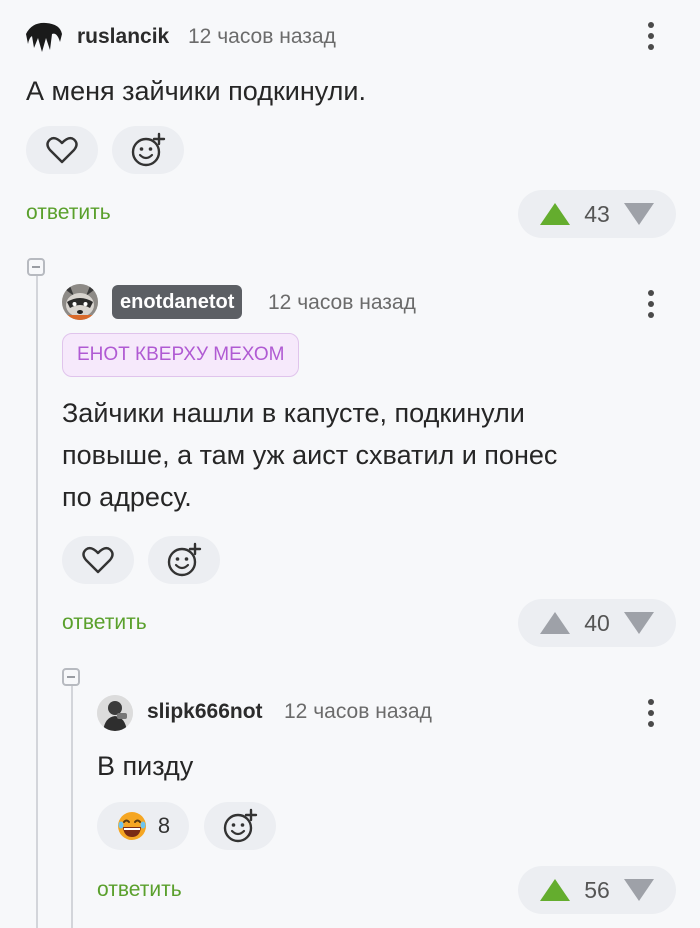 The width and height of the screenshot is (700, 928). What do you see at coordinates (145, 766) in the screenshot?
I see `comment-text: В пизду` at bounding box center [145, 766].